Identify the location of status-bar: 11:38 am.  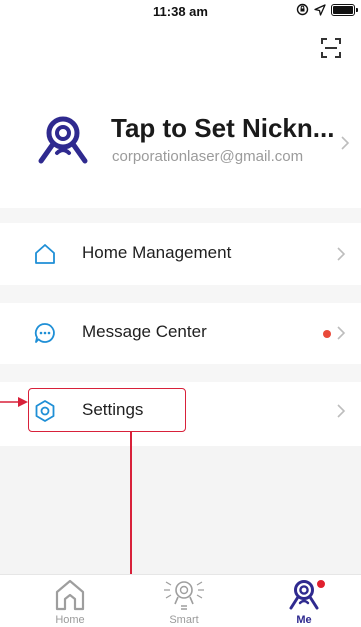
(180, 11).